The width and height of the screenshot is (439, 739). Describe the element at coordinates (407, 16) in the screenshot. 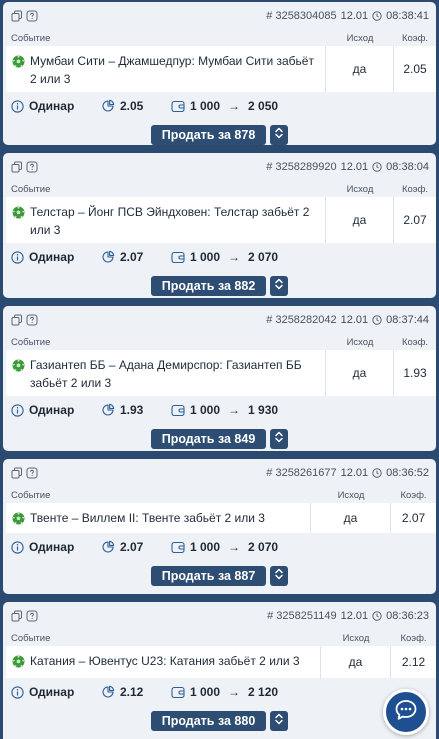

I see `bet-time: 08:38:41` at that location.